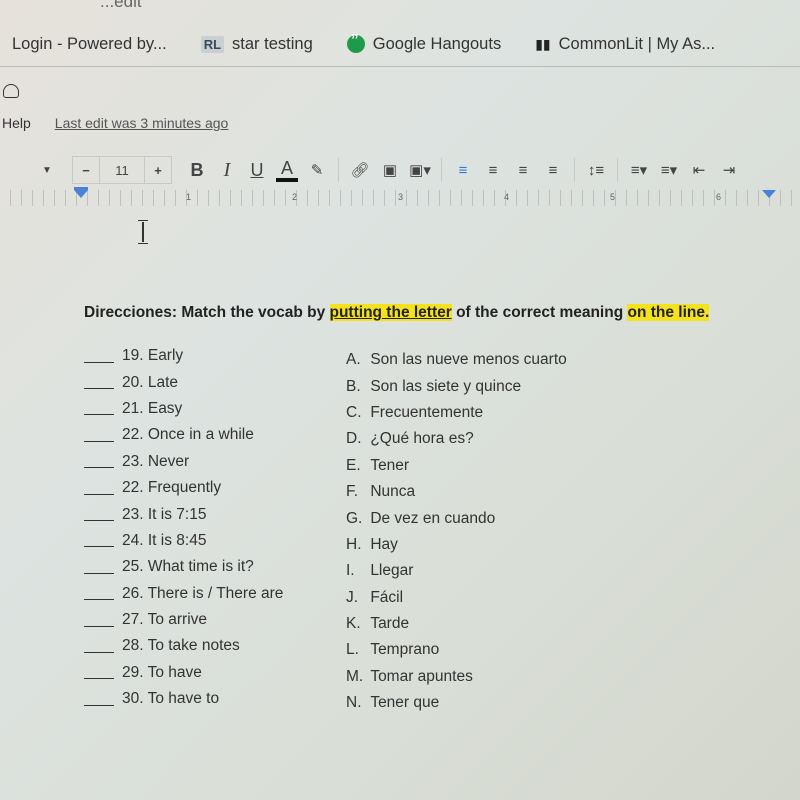 This screenshot has height=800, width=800. Describe the element at coordinates (400, 6) in the screenshot. I see `url-bar: ...edit` at that location.